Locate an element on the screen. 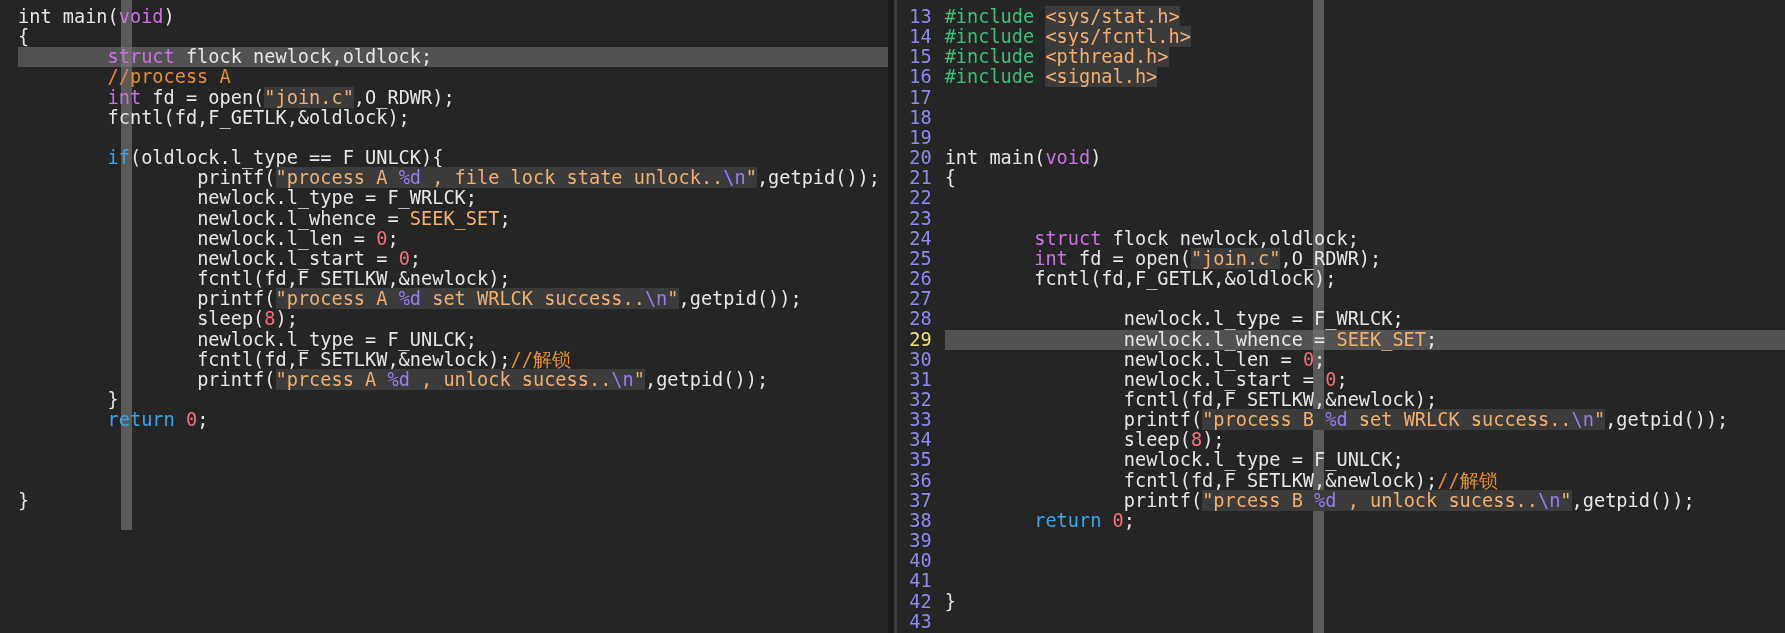 This screenshot has height=633, width=1785. code-line: #include <signal.h> is located at coordinates (1051, 77).